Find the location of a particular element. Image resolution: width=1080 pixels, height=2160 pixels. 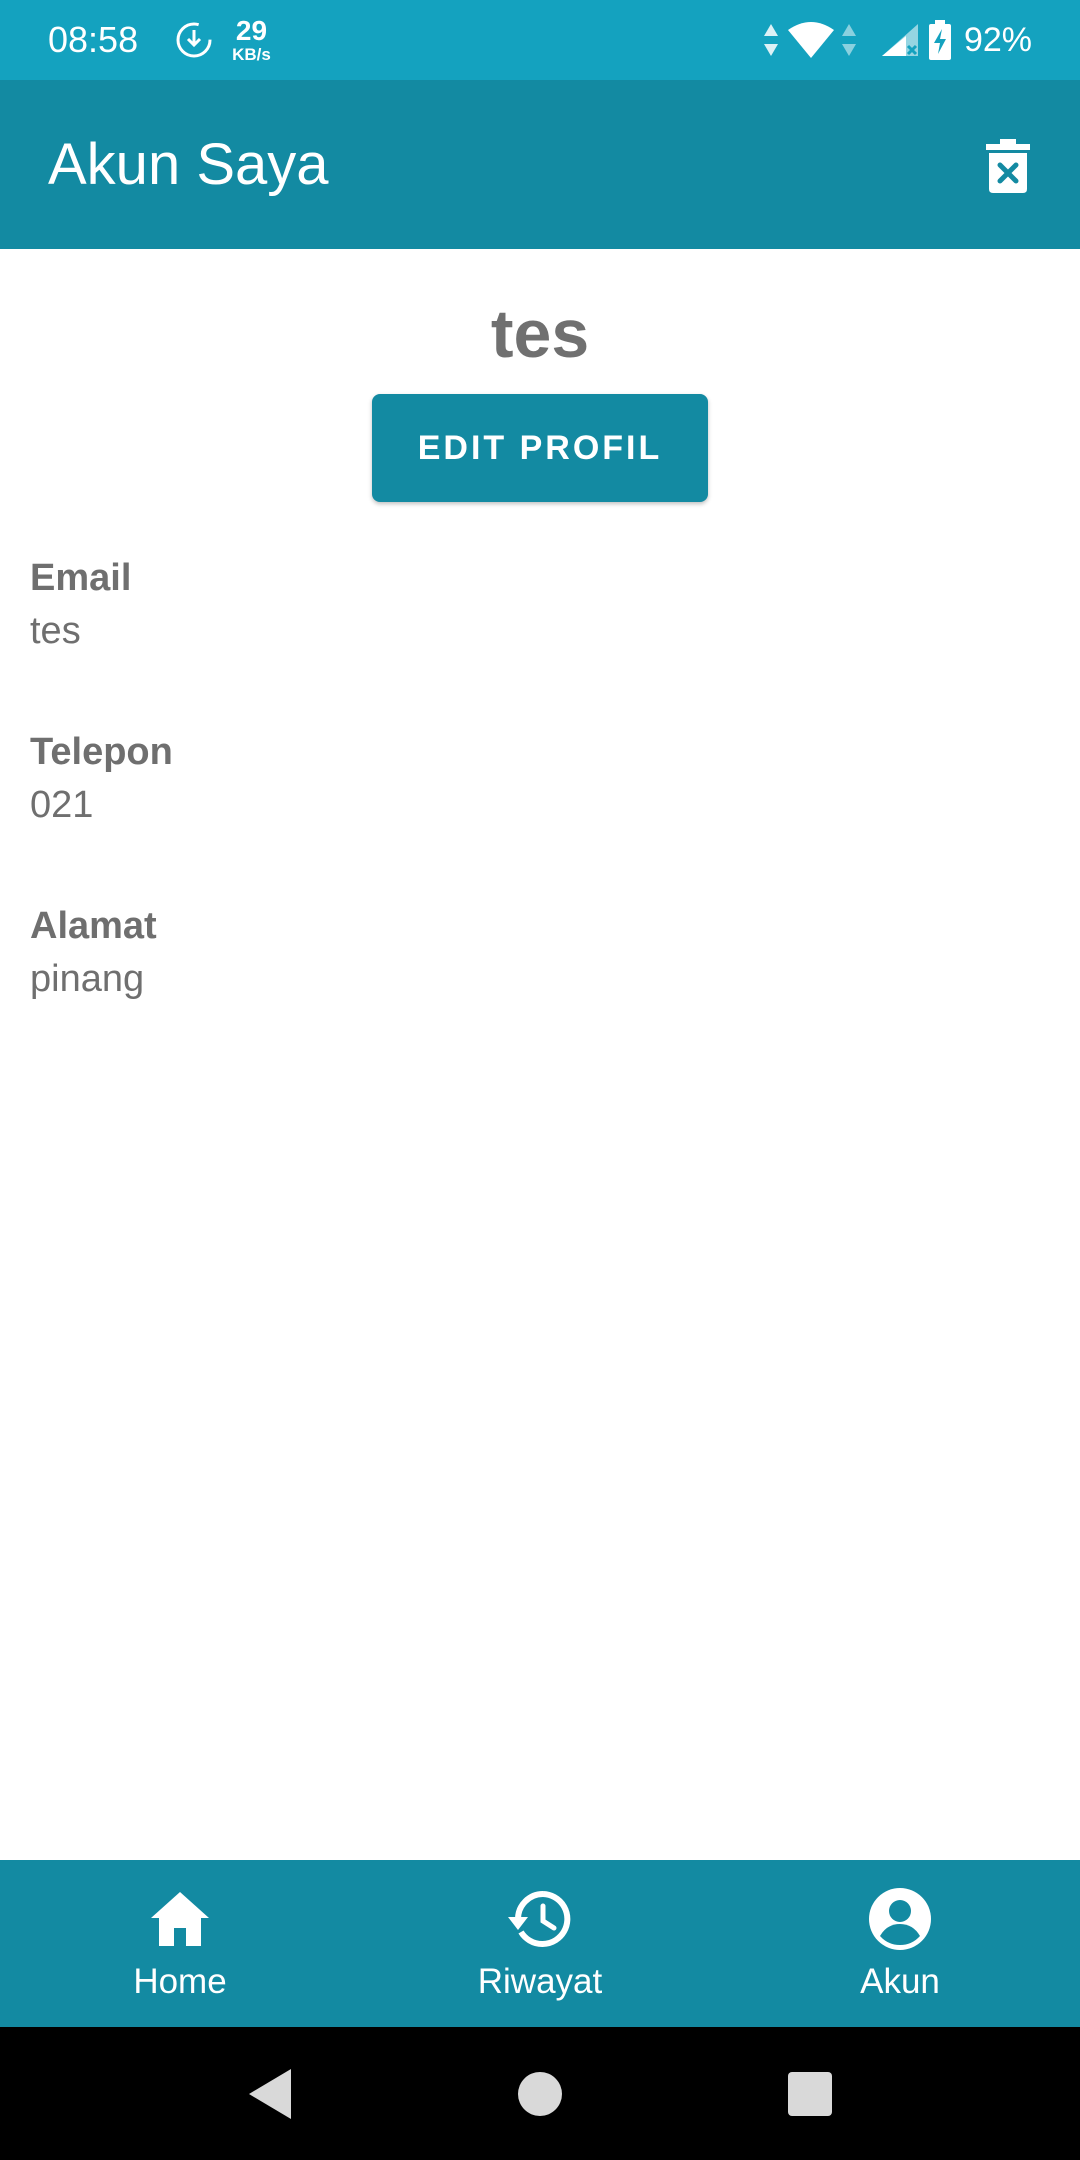

nav-label-riwayat: Riwayat is located at coordinates (540, 1981).